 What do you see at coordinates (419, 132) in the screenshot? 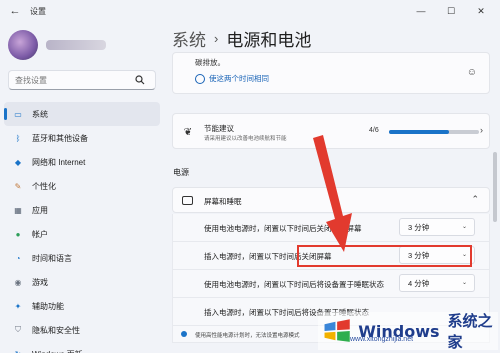
I see `suggestion-progress-fill` at bounding box center [419, 132].